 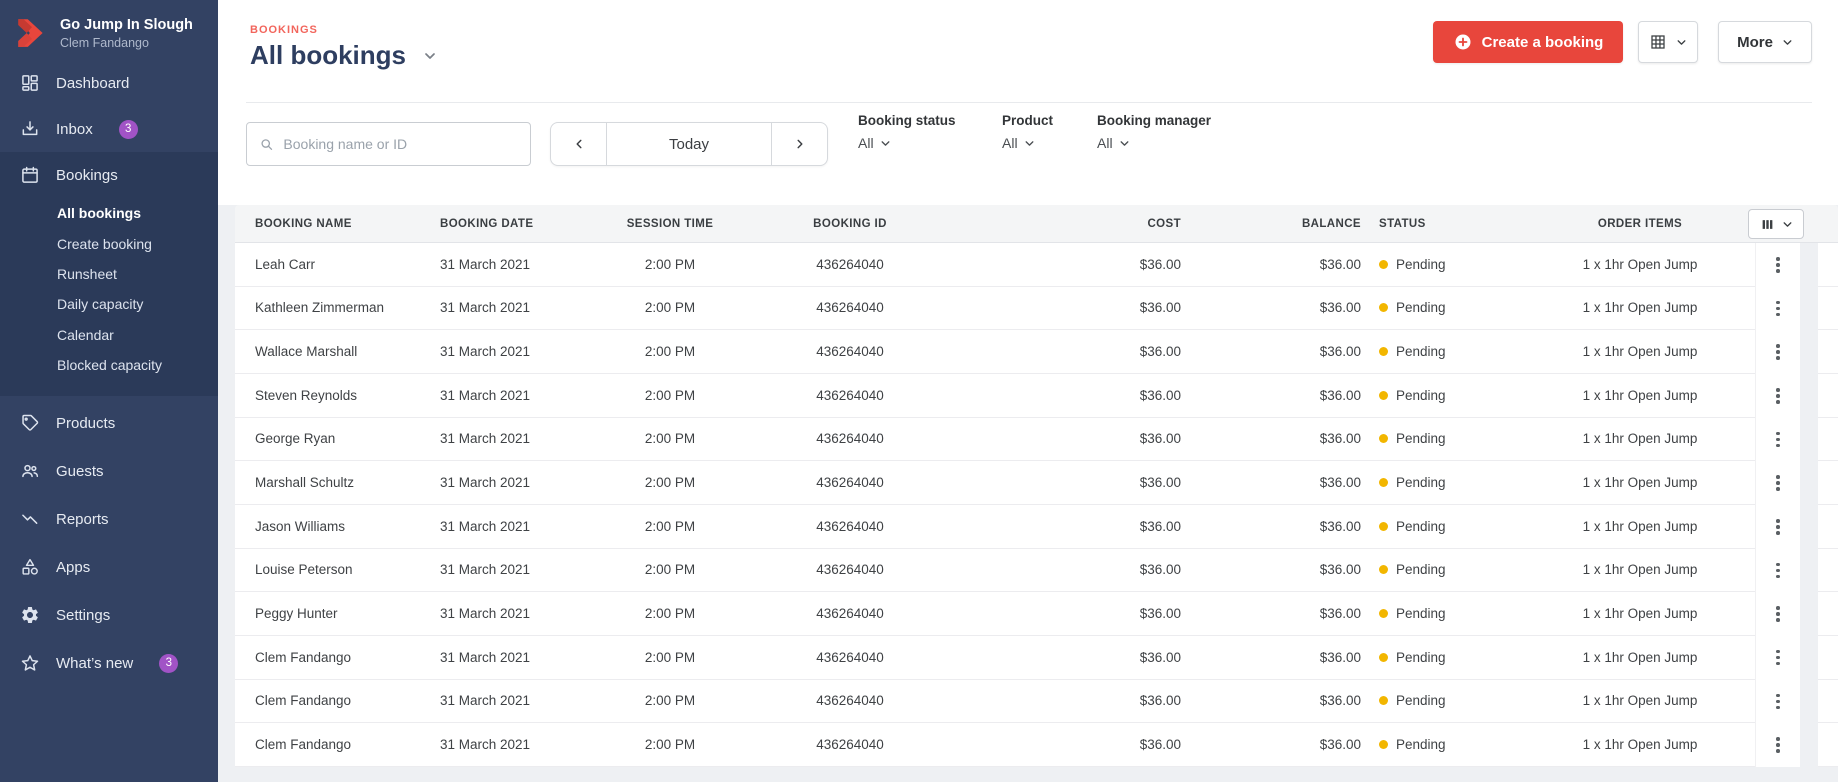 What do you see at coordinates (109, 471) in the screenshot?
I see `sidebar-item-guests: Guests` at bounding box center [109, 471].